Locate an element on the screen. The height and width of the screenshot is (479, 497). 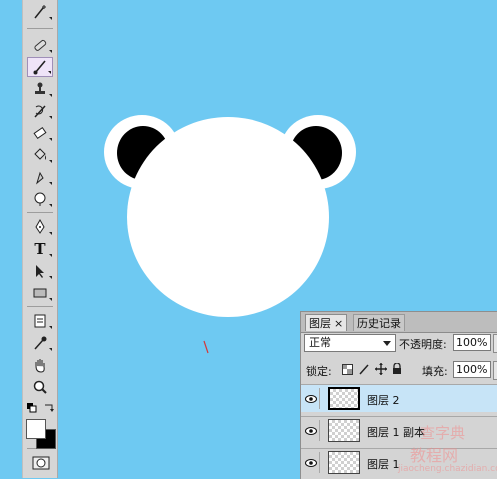
path-selection-tool is located at coordinates (40, 271).